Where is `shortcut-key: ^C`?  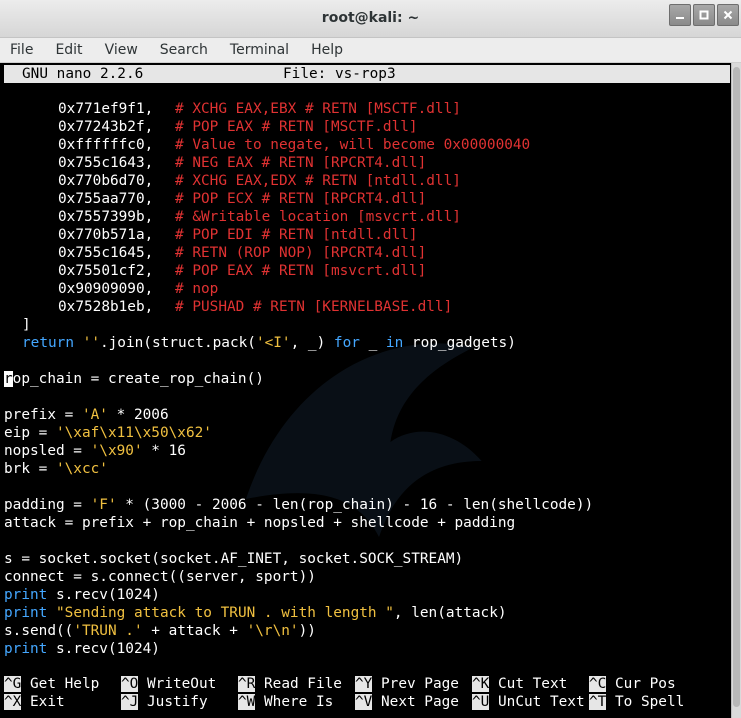
shortcut-key: ^C is located at coordinates (598, 684).